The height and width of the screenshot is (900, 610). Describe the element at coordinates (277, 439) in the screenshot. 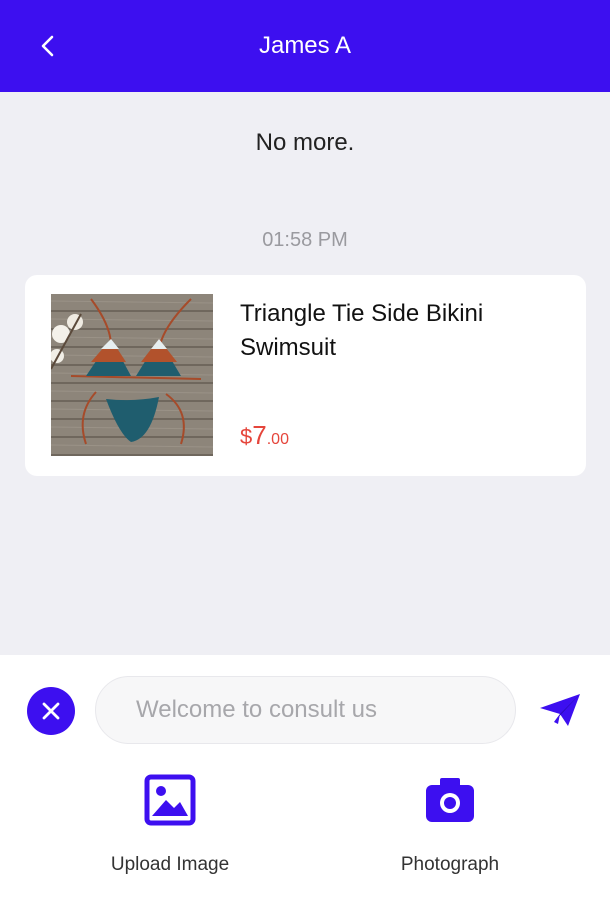

I see `price-decimal: .00` at that location.